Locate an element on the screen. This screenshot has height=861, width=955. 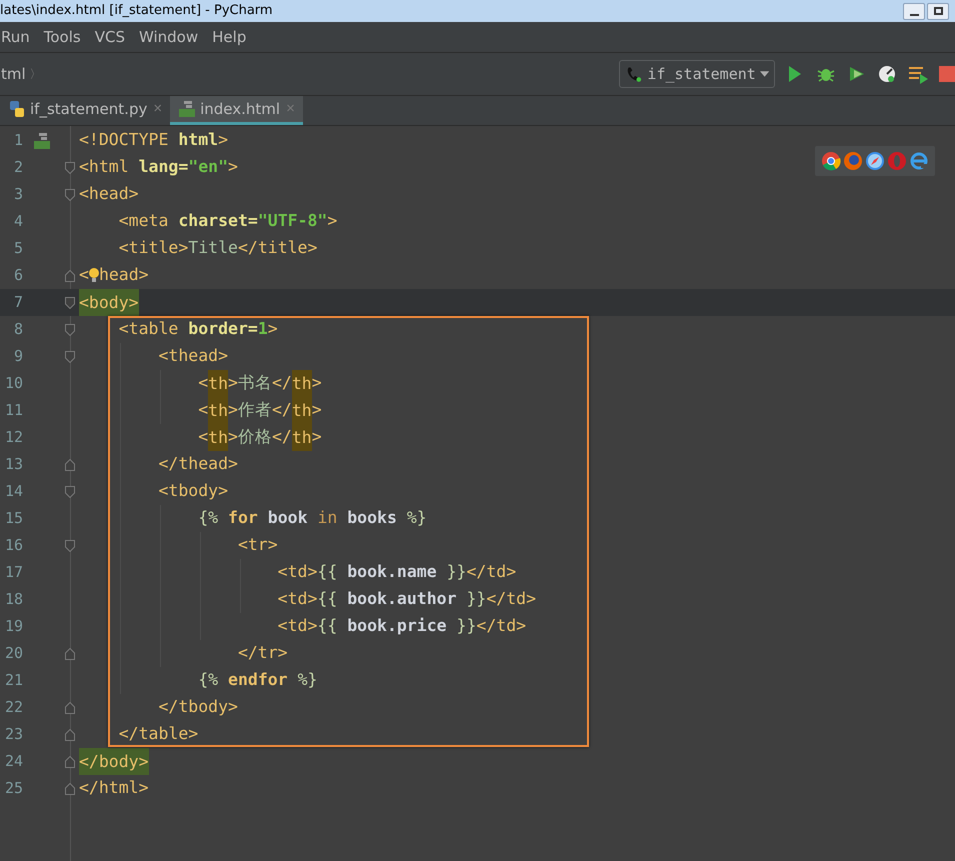
line-number: 14 is located at coordinates (13, 491).